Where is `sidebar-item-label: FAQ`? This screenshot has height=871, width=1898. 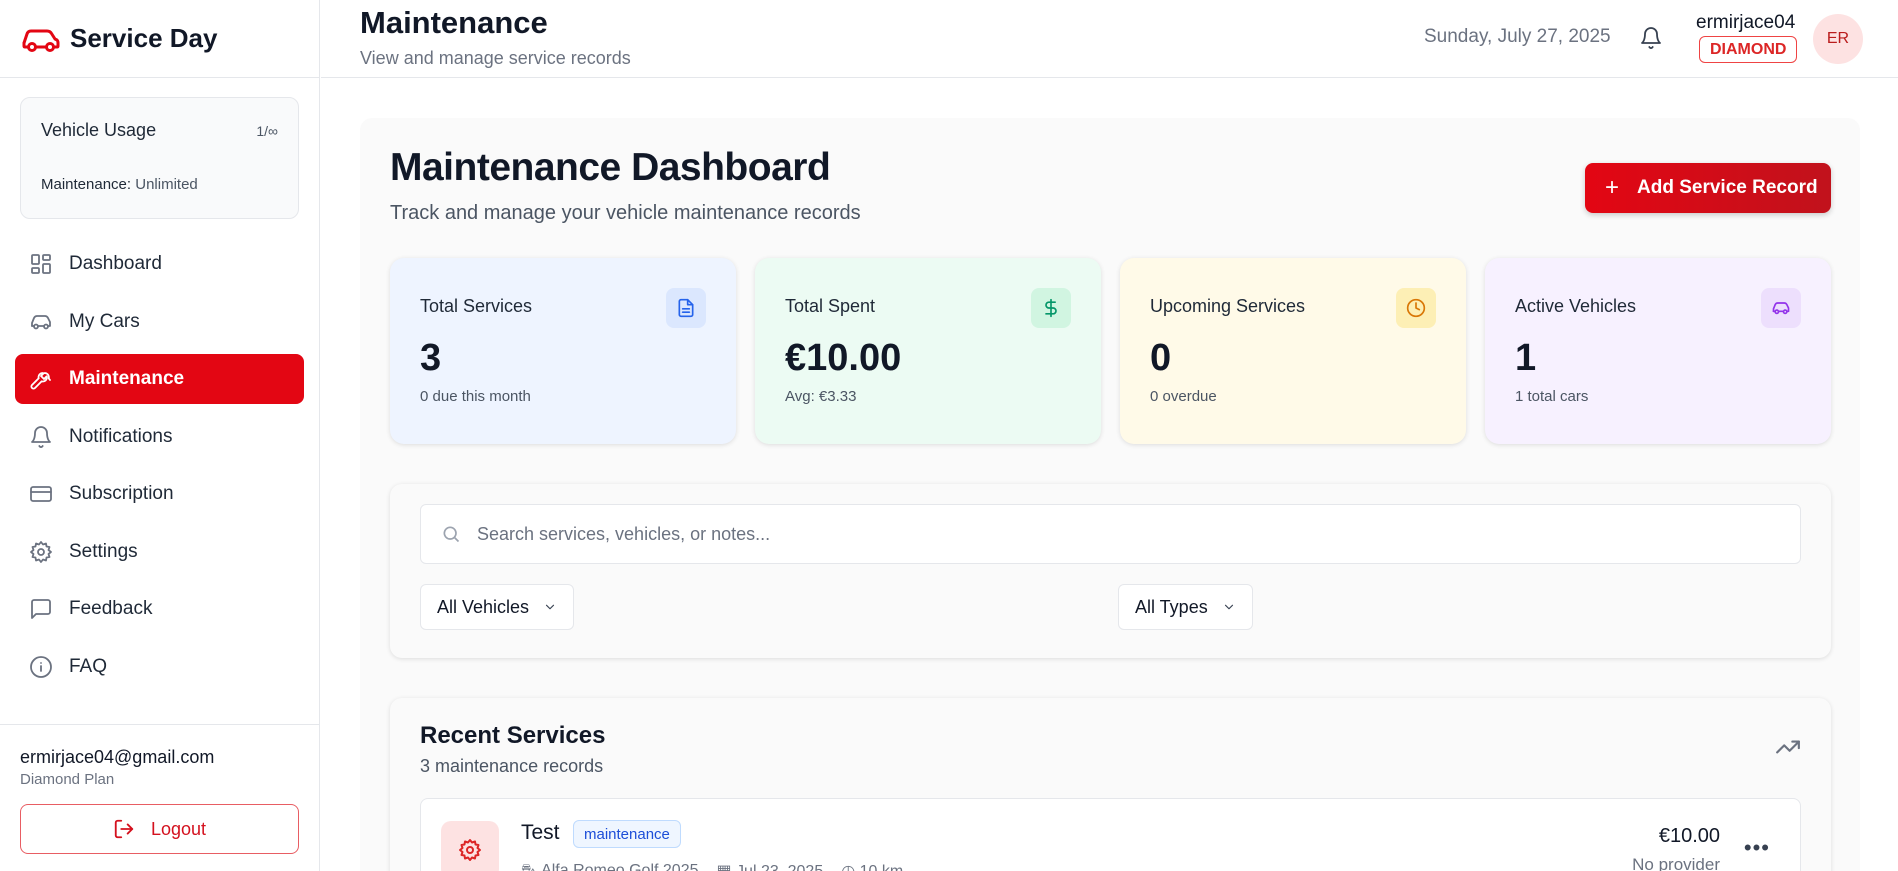 sidebar-item-label: FAQ is located at coordinates (88, 666).